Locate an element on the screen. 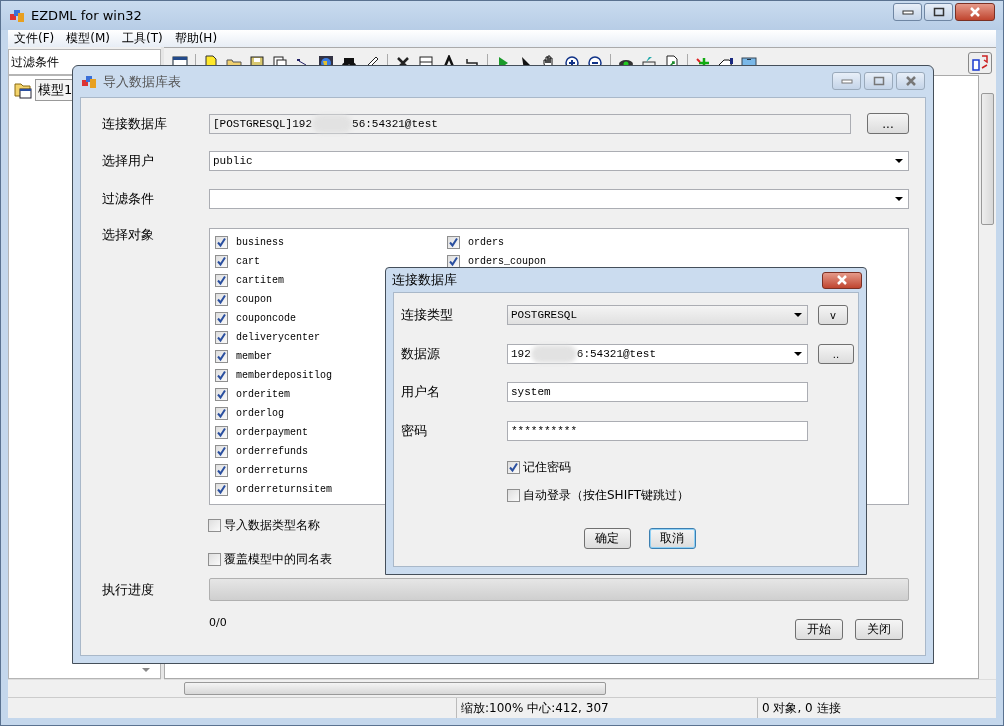 The width and height of the screenshot is (1004, 726). table-name: cartitem is located at coordinates (260, 280).